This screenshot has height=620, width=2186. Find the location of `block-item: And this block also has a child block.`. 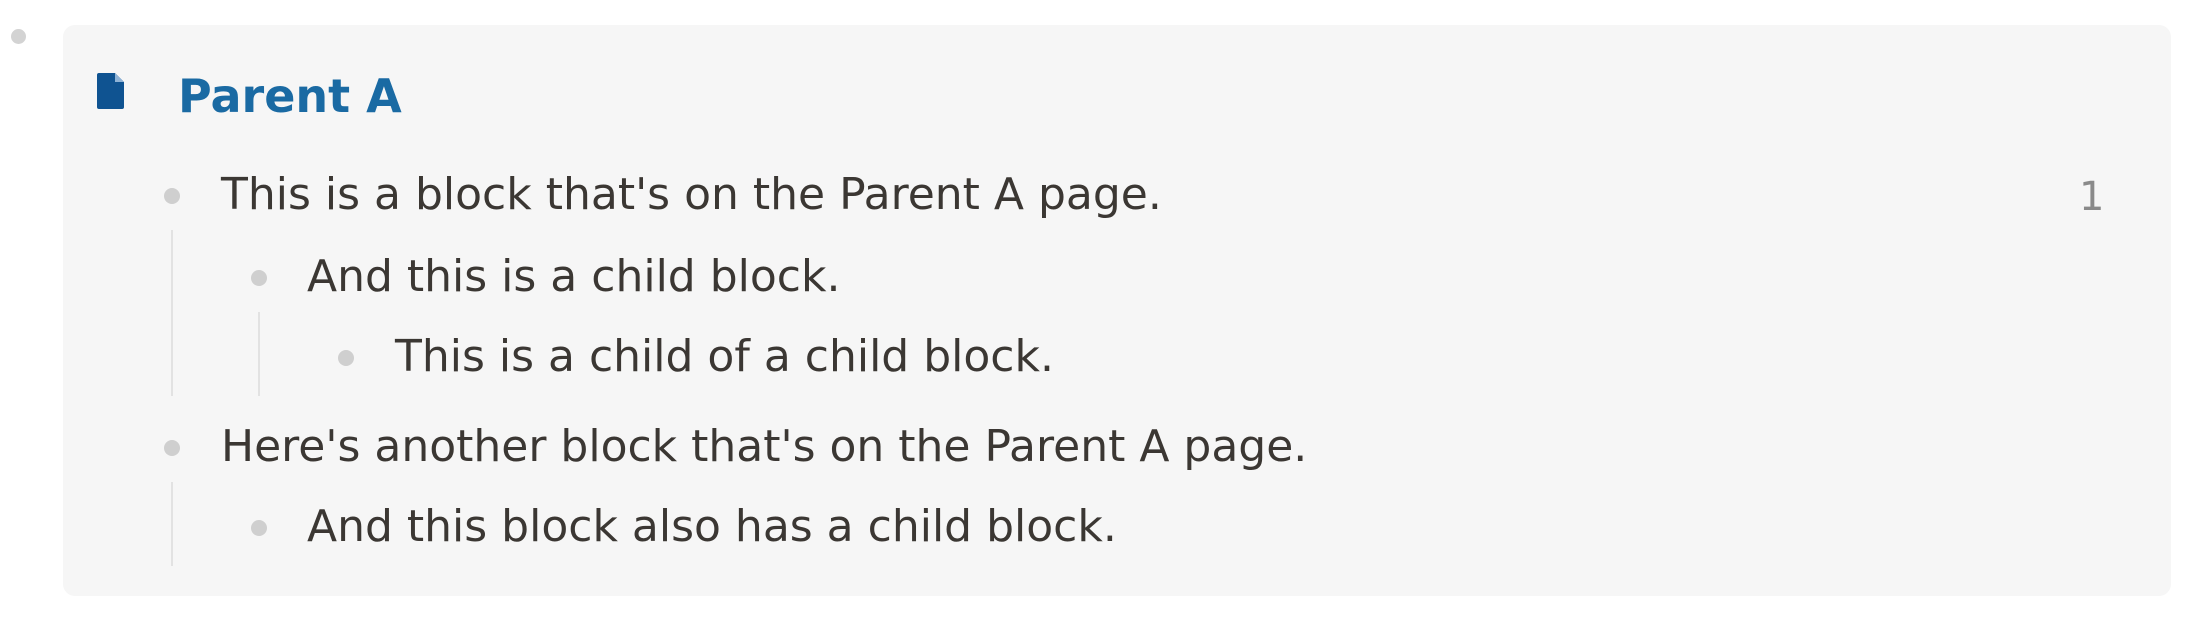

block-item: And this block also has a child block. is located at coordinates (1093, 527).